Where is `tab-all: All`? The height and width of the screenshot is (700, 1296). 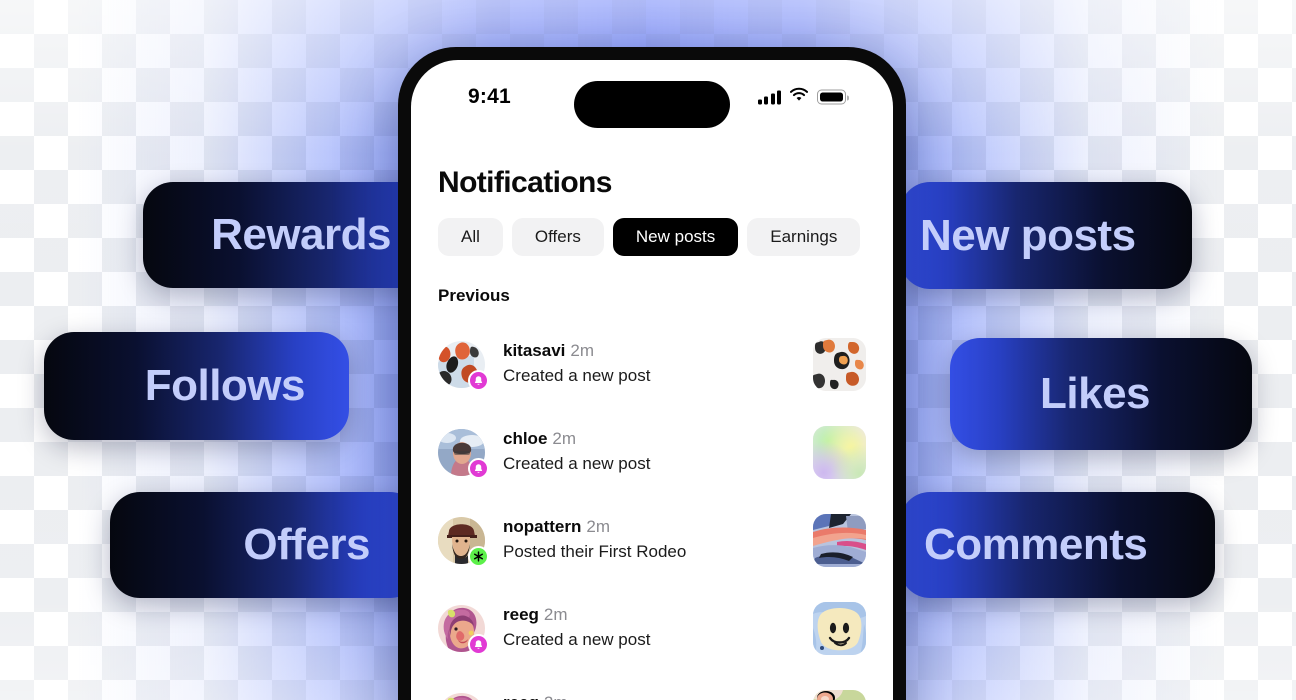
tab-all: All is located at coordinates (470, 237).